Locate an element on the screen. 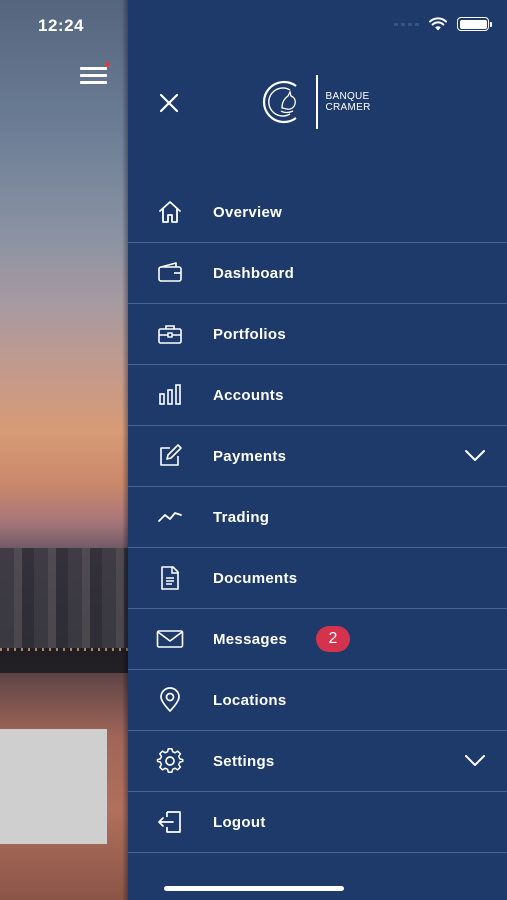 This screenshot has width=507, height=900. logout-icon is located at coordinates (169, 822).